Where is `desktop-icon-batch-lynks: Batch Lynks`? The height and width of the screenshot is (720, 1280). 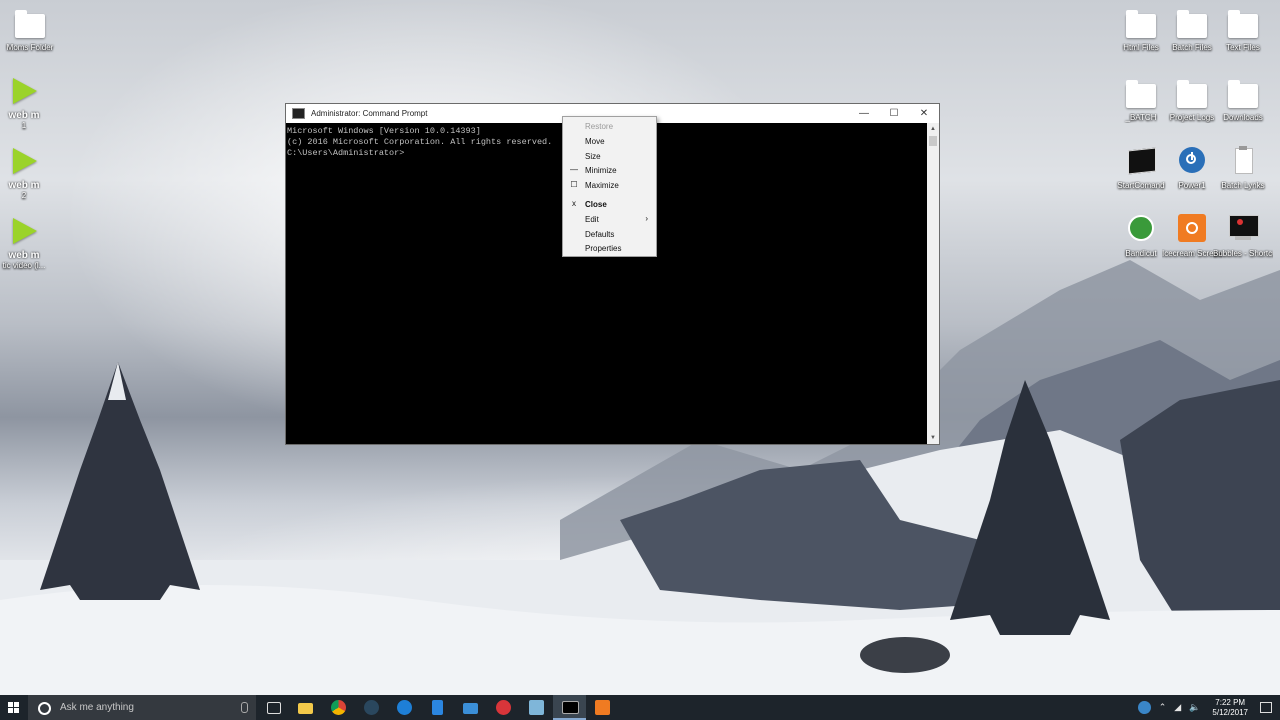
desktop-icon-batch-lynks: Batch Lynks is located at coordinates (1243, 168).